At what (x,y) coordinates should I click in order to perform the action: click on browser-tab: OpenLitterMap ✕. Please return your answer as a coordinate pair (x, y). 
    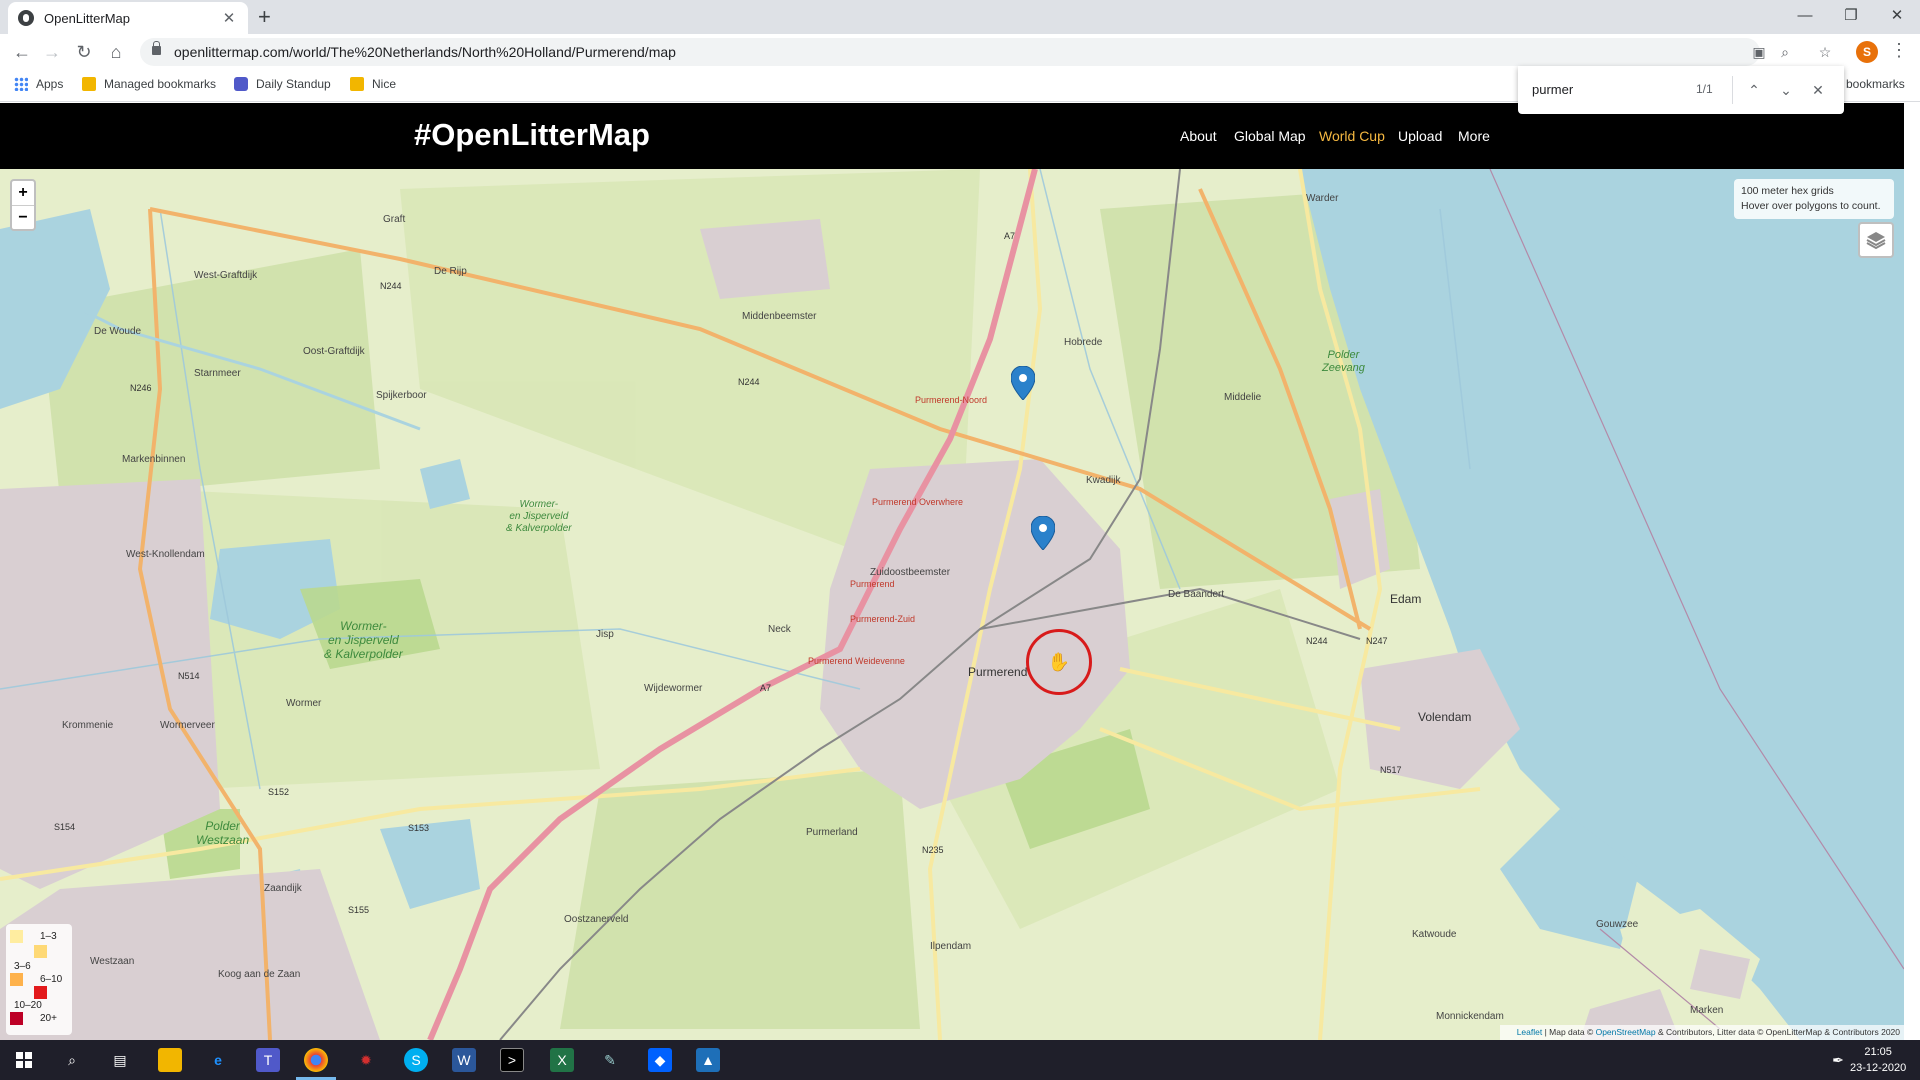
    Looking at the image, I should click on (128, 18).